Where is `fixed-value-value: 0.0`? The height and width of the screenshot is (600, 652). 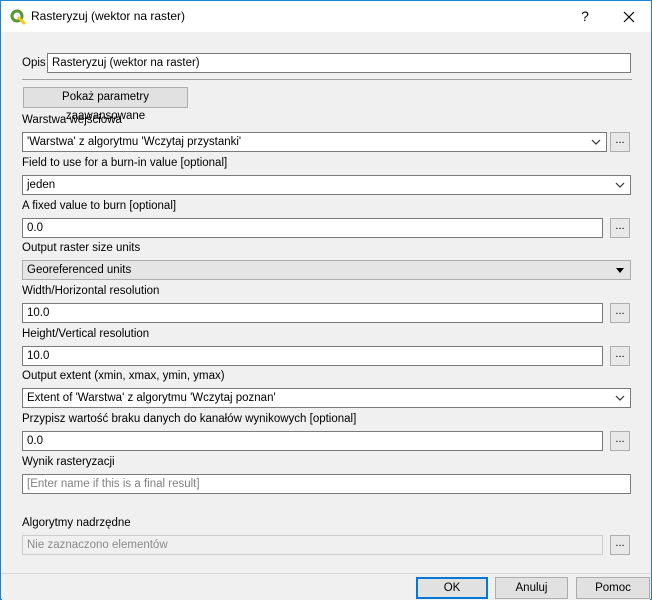
fixed-value-value: 0.0 is located at coordinates (35, 228).